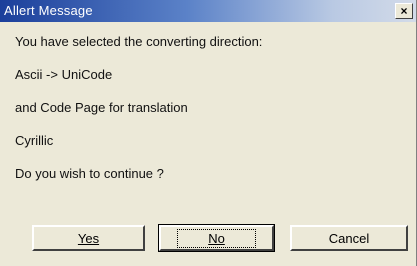 The image size is (417, 266). I want to click on cancel-button: Cancel, so click(349, 238).